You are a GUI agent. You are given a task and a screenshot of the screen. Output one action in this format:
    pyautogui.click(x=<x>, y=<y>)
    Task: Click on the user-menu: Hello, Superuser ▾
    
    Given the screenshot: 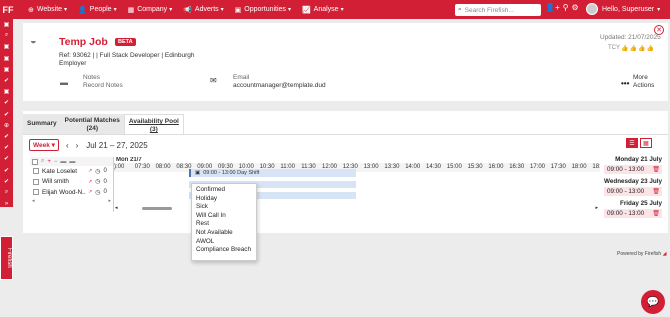 What is the action you would take?
    pyautogui.click(x=623, y=9)
    